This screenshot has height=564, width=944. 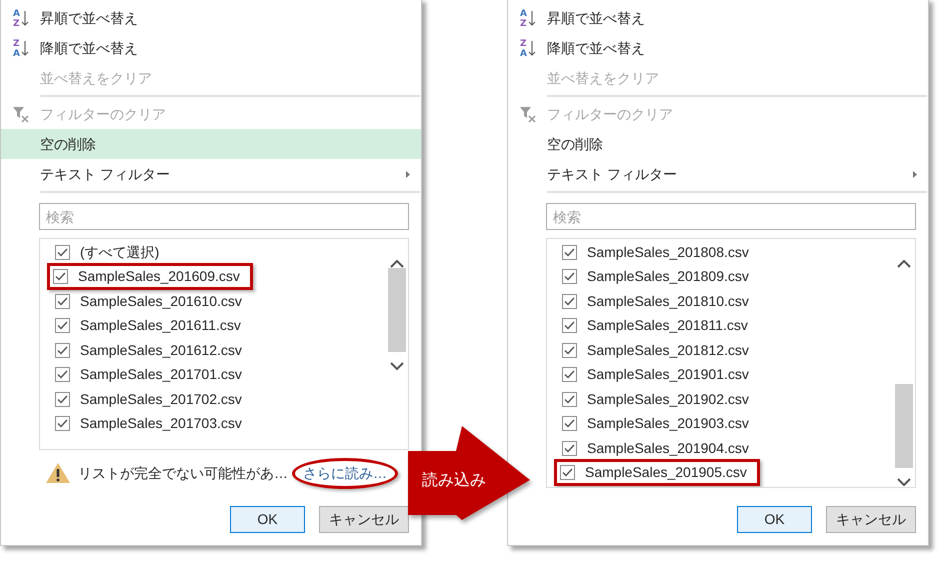 I want to click on list-item-label: SampleSales_201903.csv, so click(x=668, y=424).